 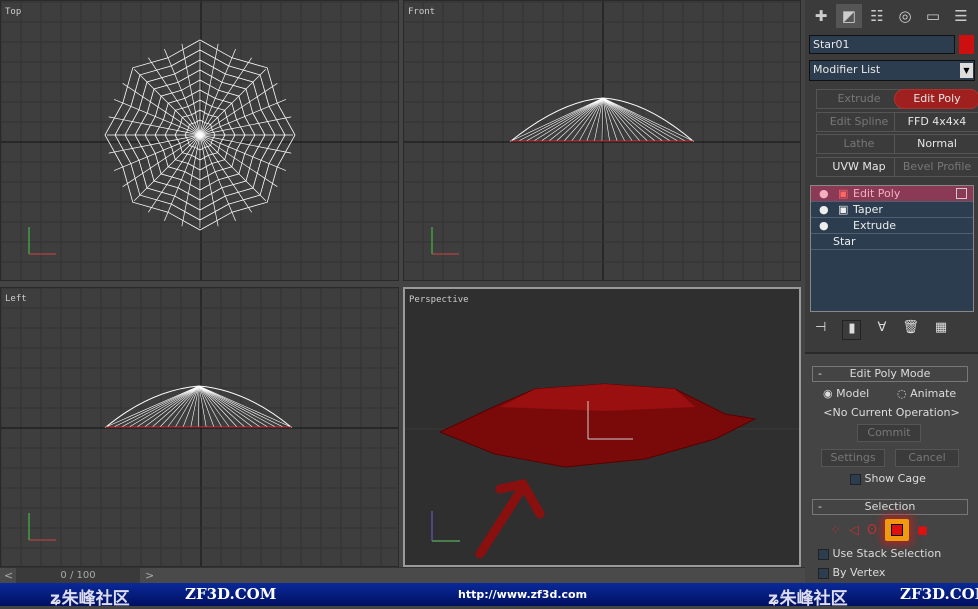 I want to click on by-vertex-checkbox: By Vertex, so click(x=851, y=572).